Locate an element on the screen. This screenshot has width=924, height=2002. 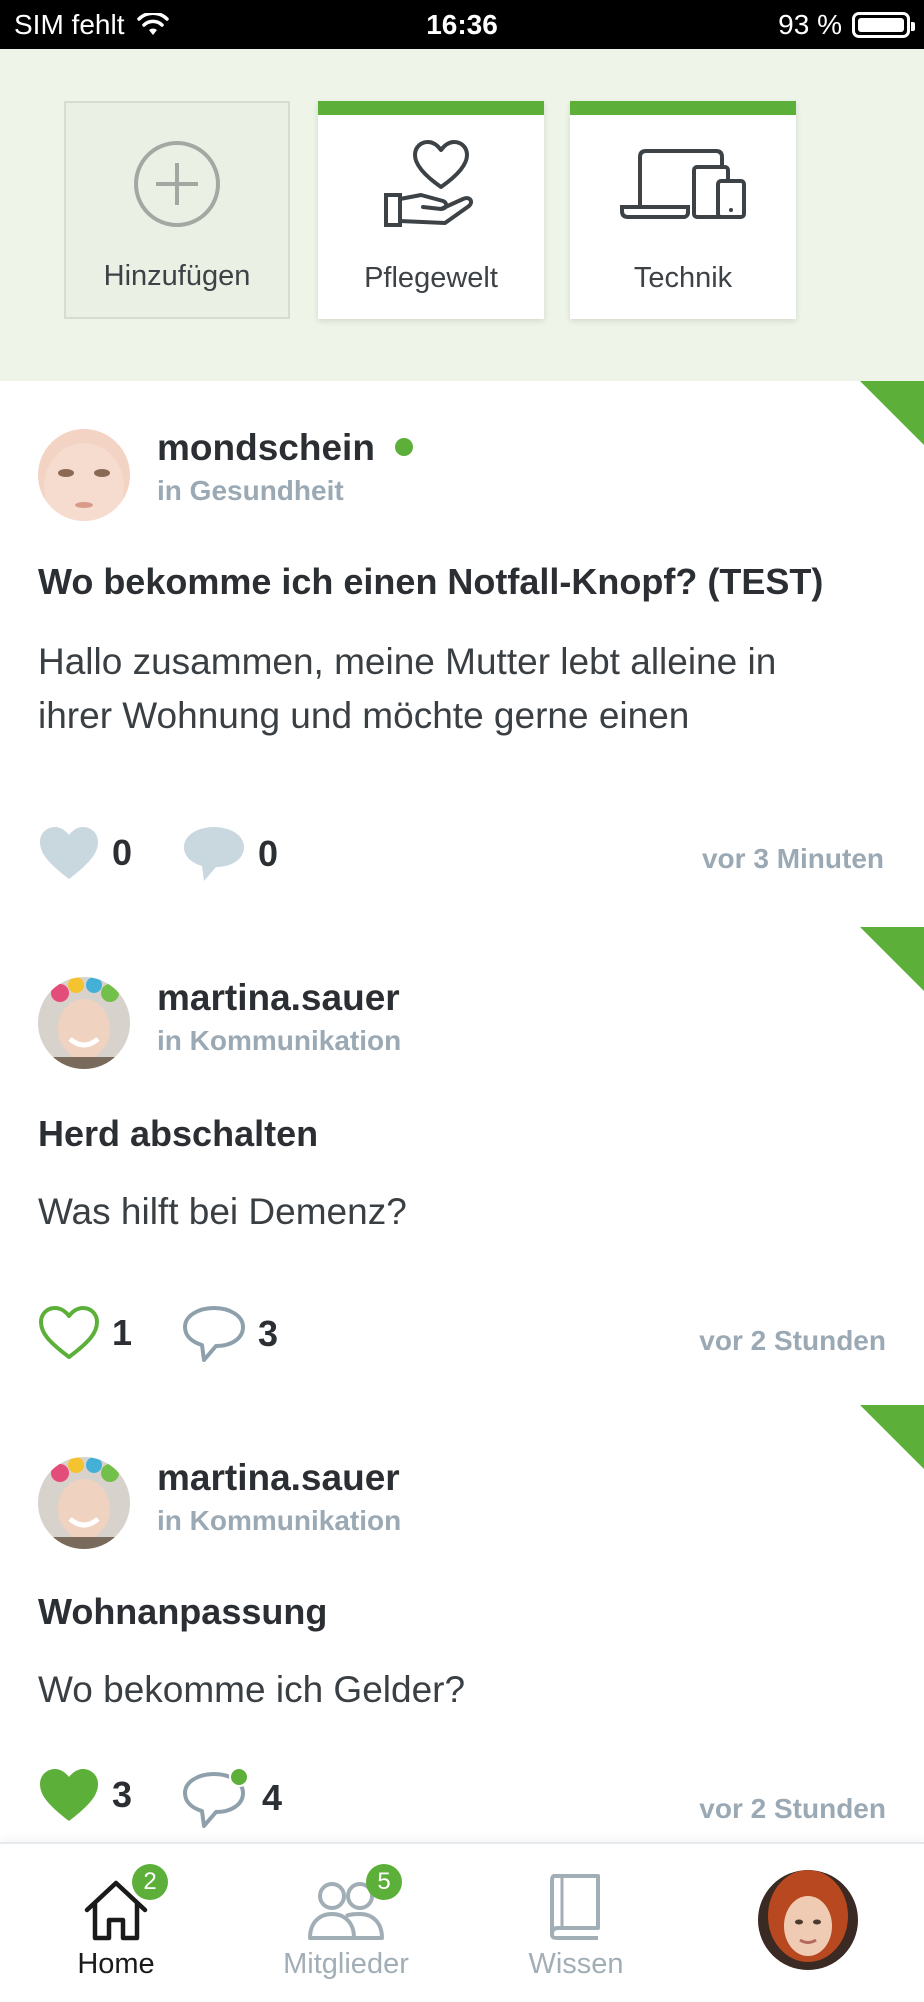
comment-count: 4 is located at coordinates (272, 1797).